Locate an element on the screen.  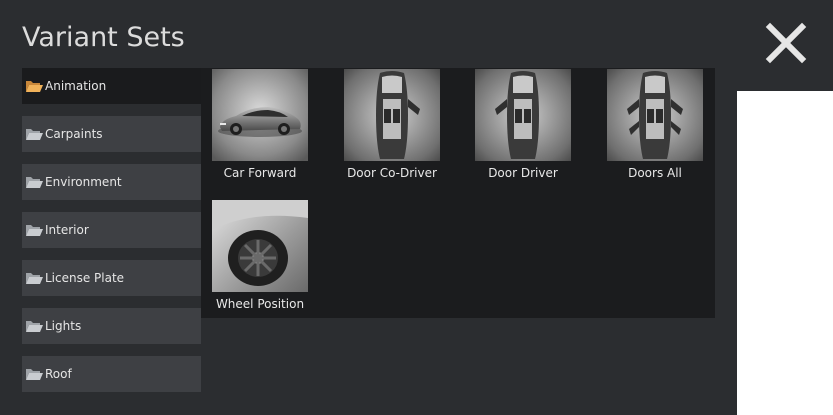
variant-label: Car Forward is located at coordinates (260, 173).